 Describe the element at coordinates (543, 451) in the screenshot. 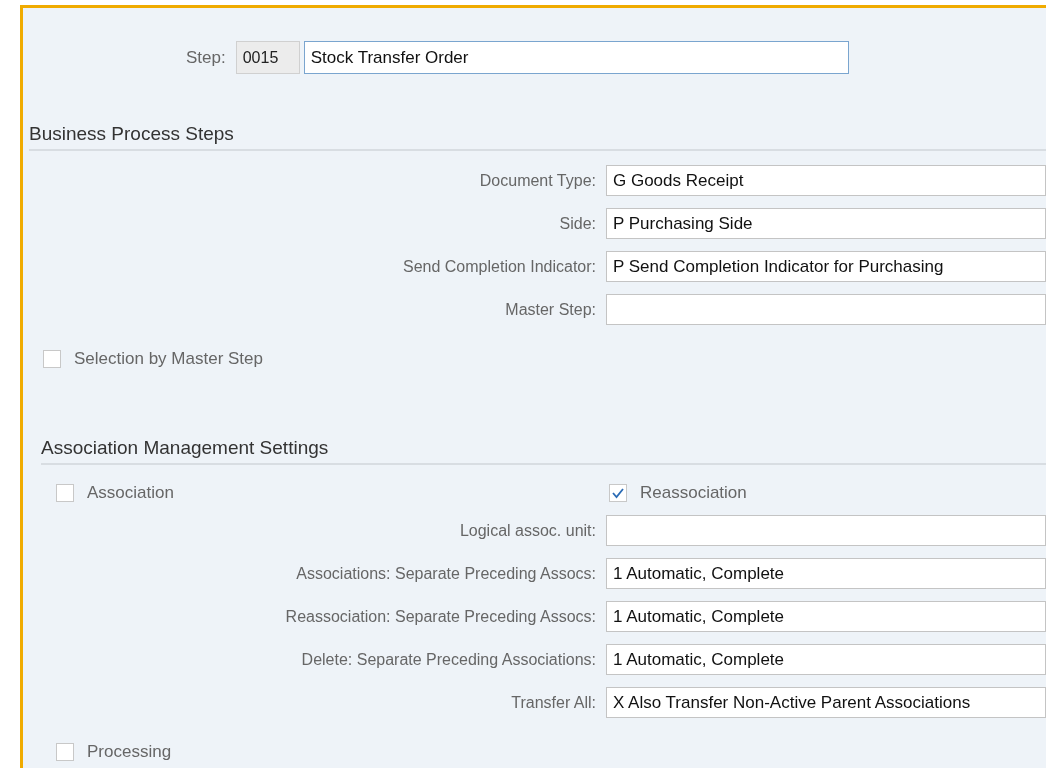

I see `section-title: Association Management Settings` at that location.